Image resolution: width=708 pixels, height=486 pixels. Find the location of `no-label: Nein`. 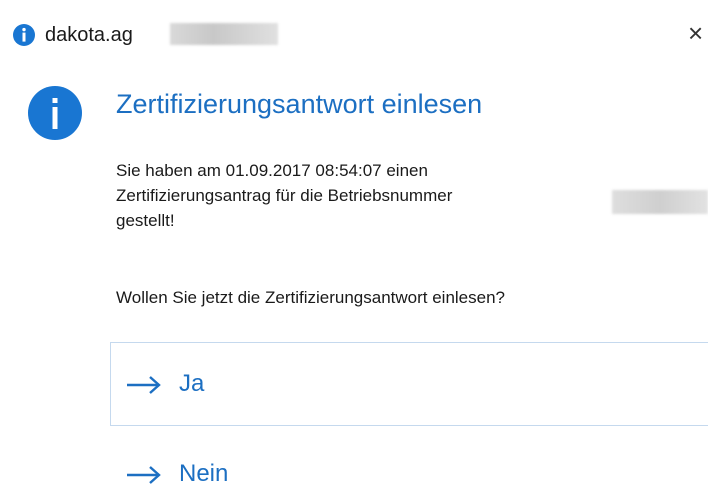

no-label: Nein is located at coordinates (204, 473).